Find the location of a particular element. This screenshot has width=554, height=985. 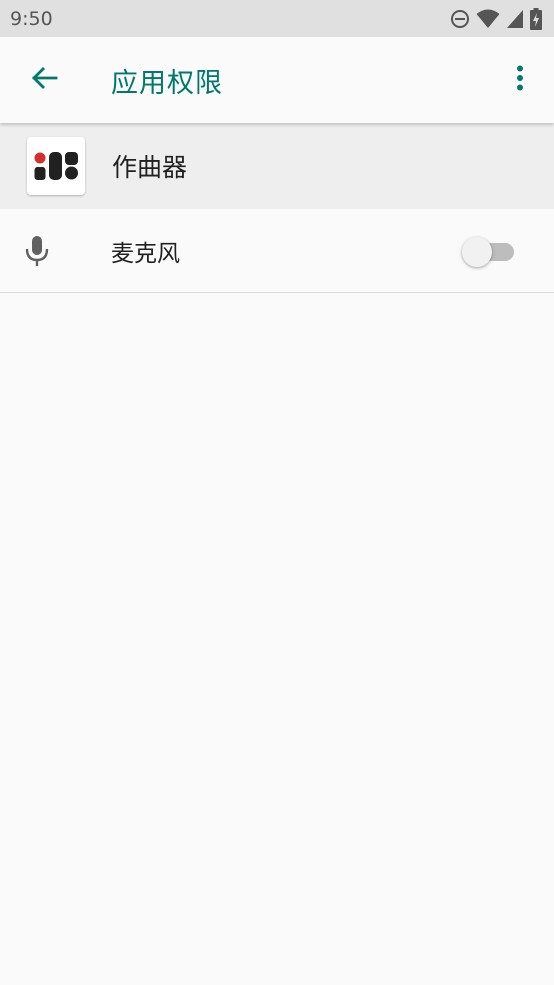

composer-logo-icon is located at coordinates (56, 166).